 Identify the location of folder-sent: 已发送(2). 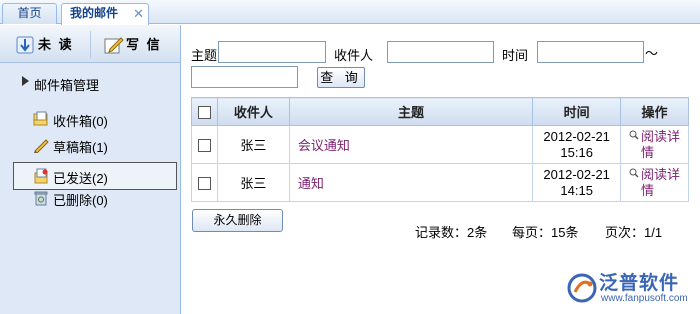
(95, 176).